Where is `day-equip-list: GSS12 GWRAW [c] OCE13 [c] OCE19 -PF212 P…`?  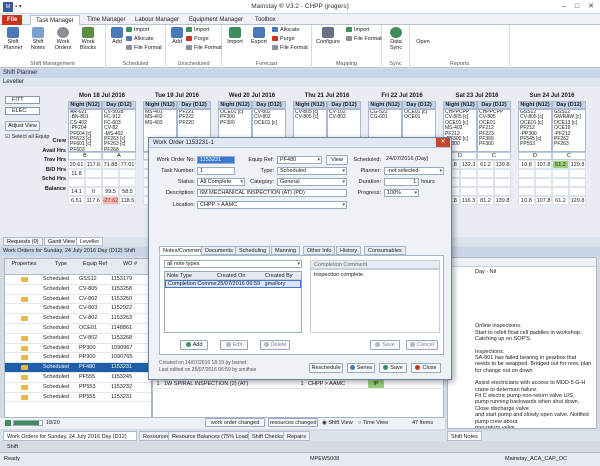 day-equip-list: GSS12 GWRAW [c] OCE13 [c] OCE19 -PF212 P… is located at coordinates (569, 130).